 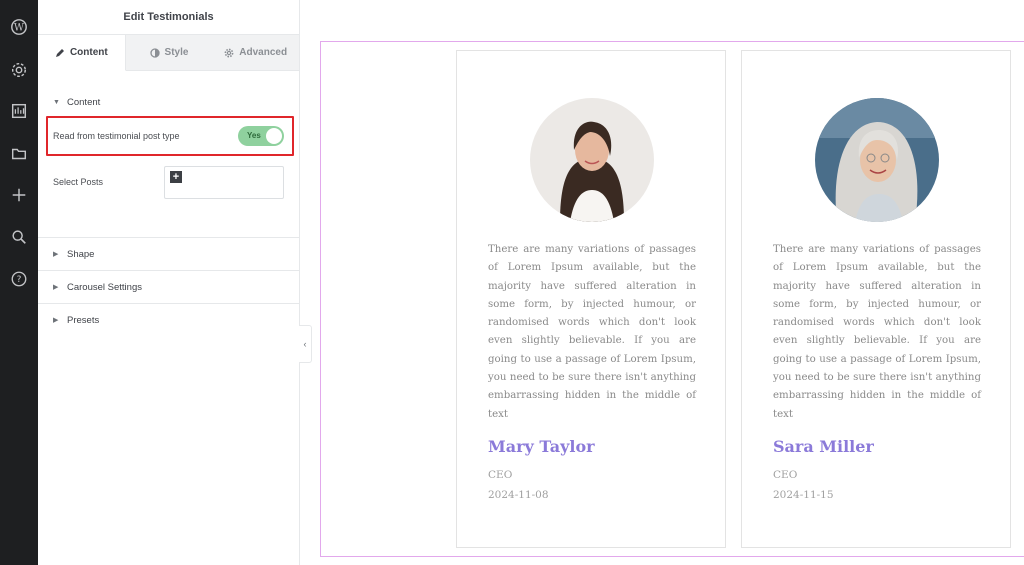 What do you see at coordinates (168, 17) in the screenshot?
I see `panel-title: Edit Testimonials` at bounding box center [168, 17].